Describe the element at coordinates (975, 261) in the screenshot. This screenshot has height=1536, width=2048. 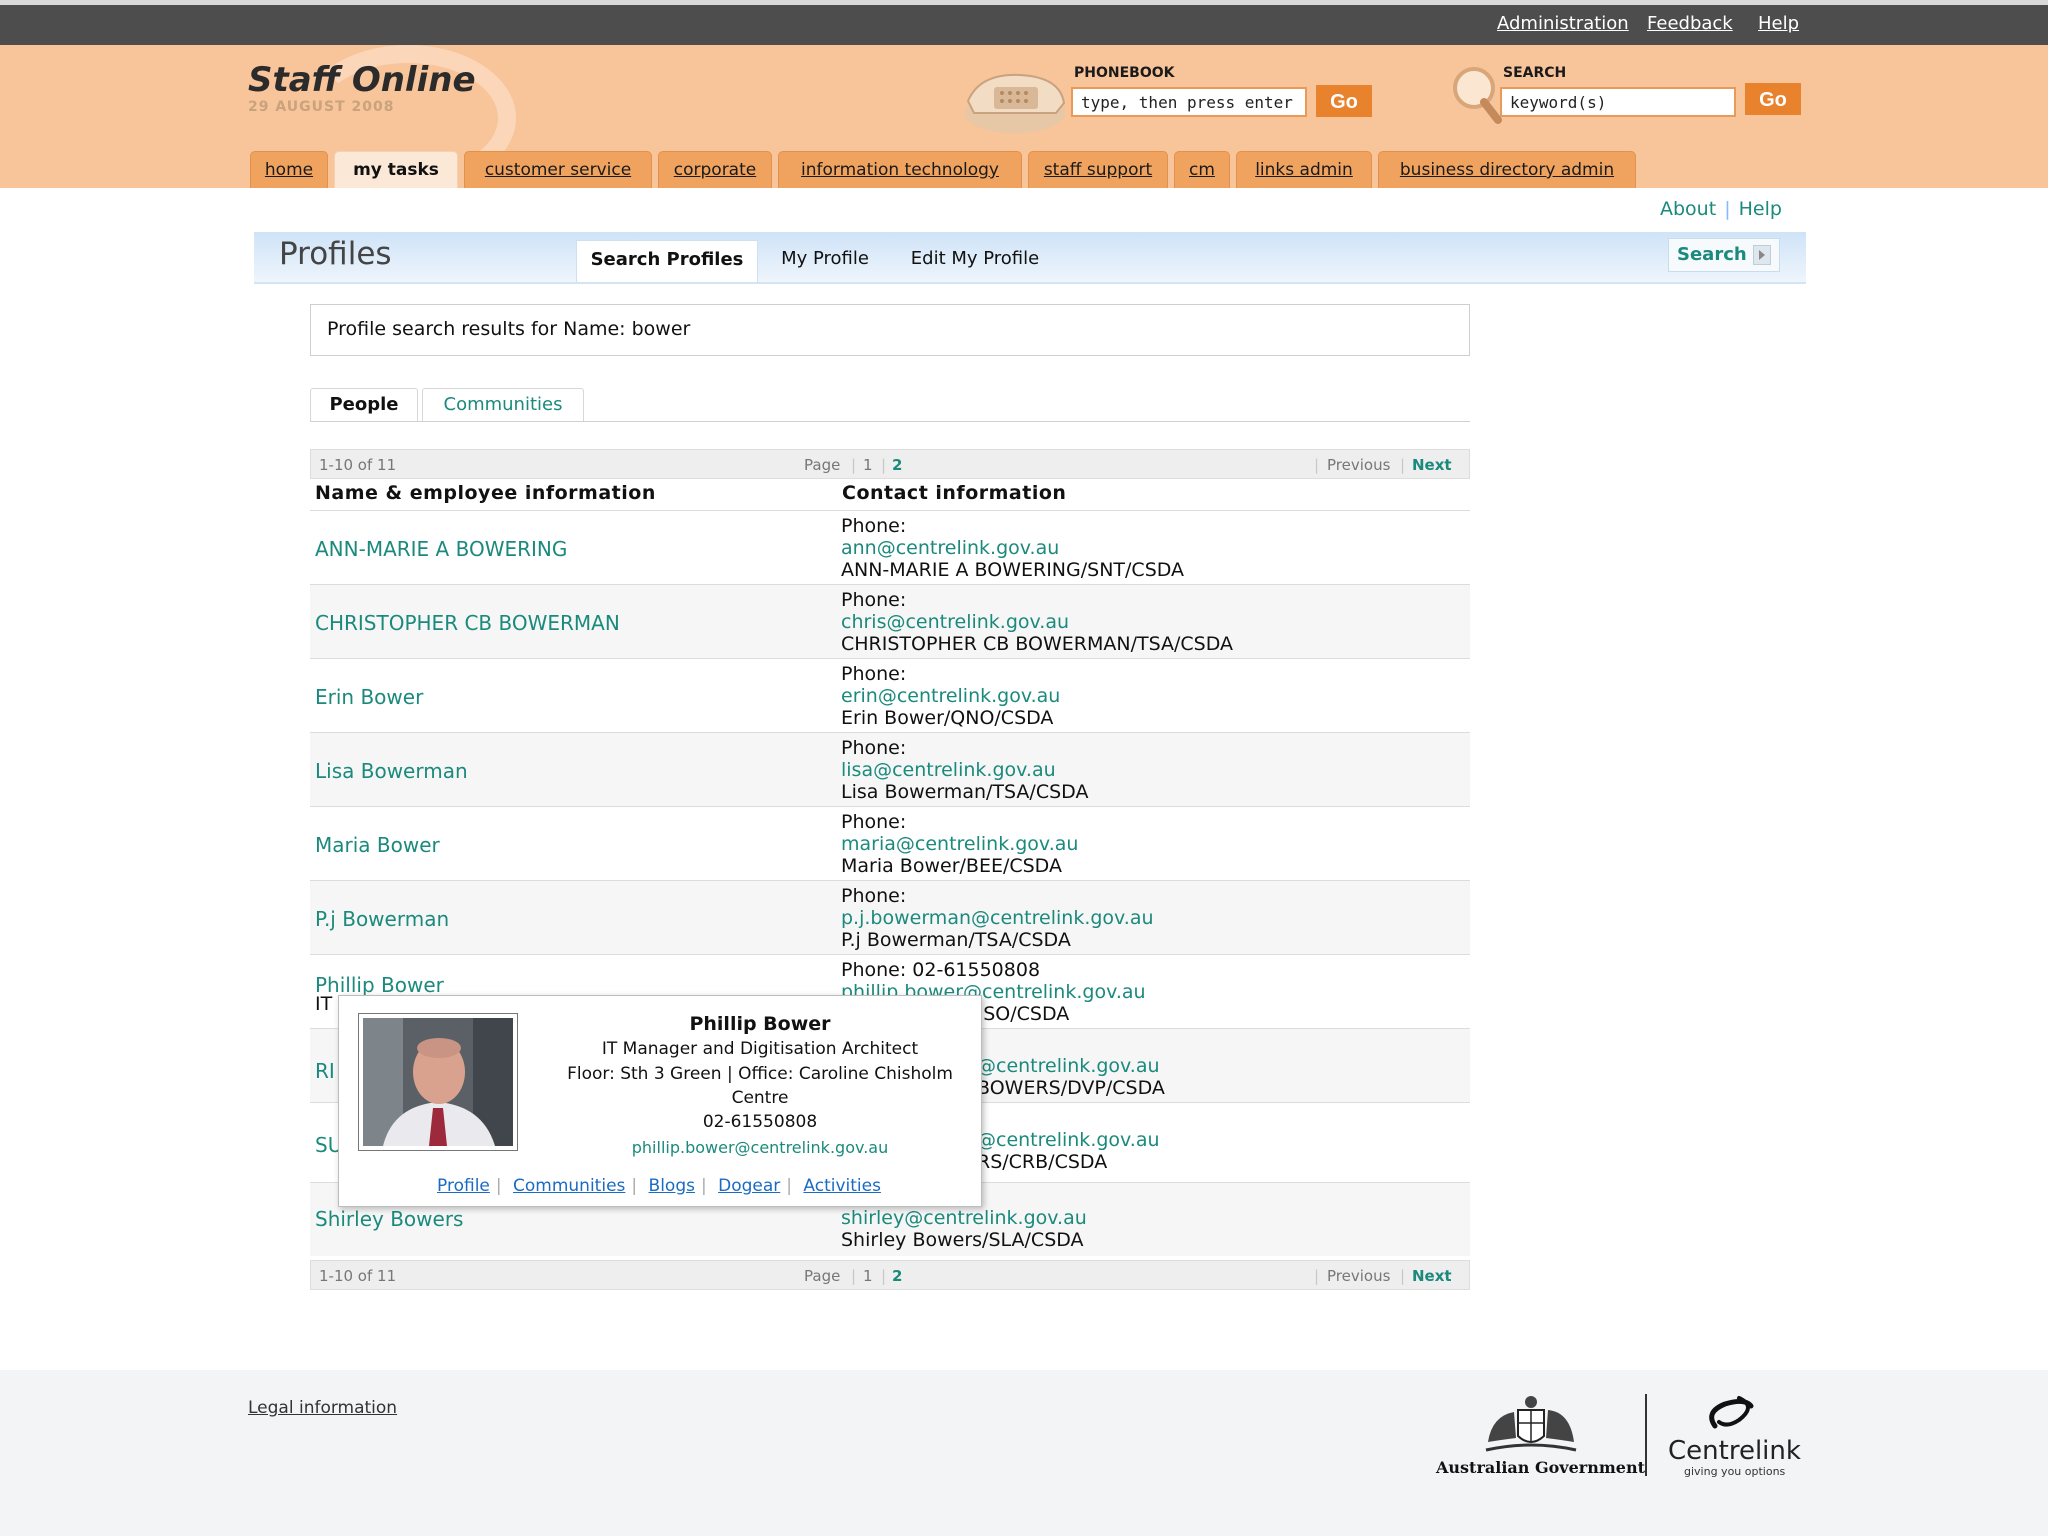
I see `tab-edit-my-profile: Edit My Profile` at that location.